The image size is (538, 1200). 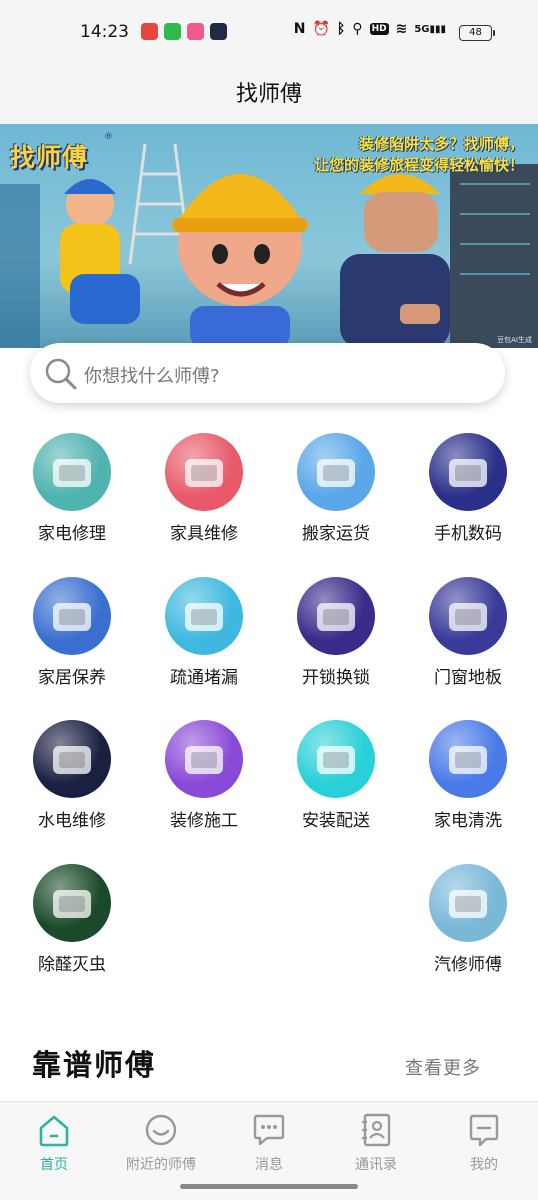 What do you see at coordinates (443, 1067) in the screenshot?
I see `see-more-link: 查看更多` at bounding box center [443, 1067].